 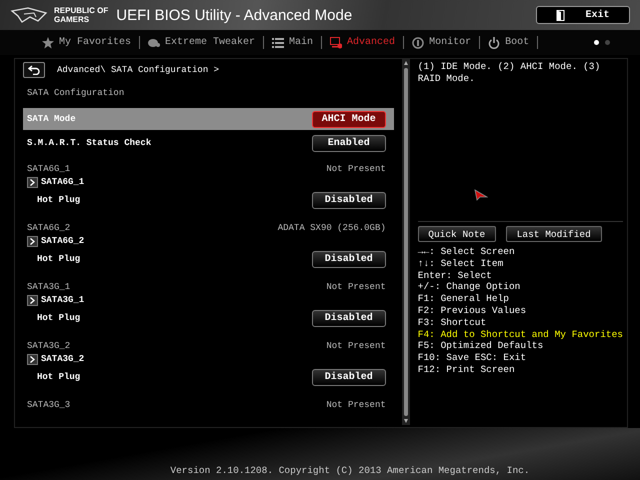 What do you see at coordinates (467, 252) in the screenshot?
I see `key-hint: →←: Select Screen` at bounding box center [467, 252].